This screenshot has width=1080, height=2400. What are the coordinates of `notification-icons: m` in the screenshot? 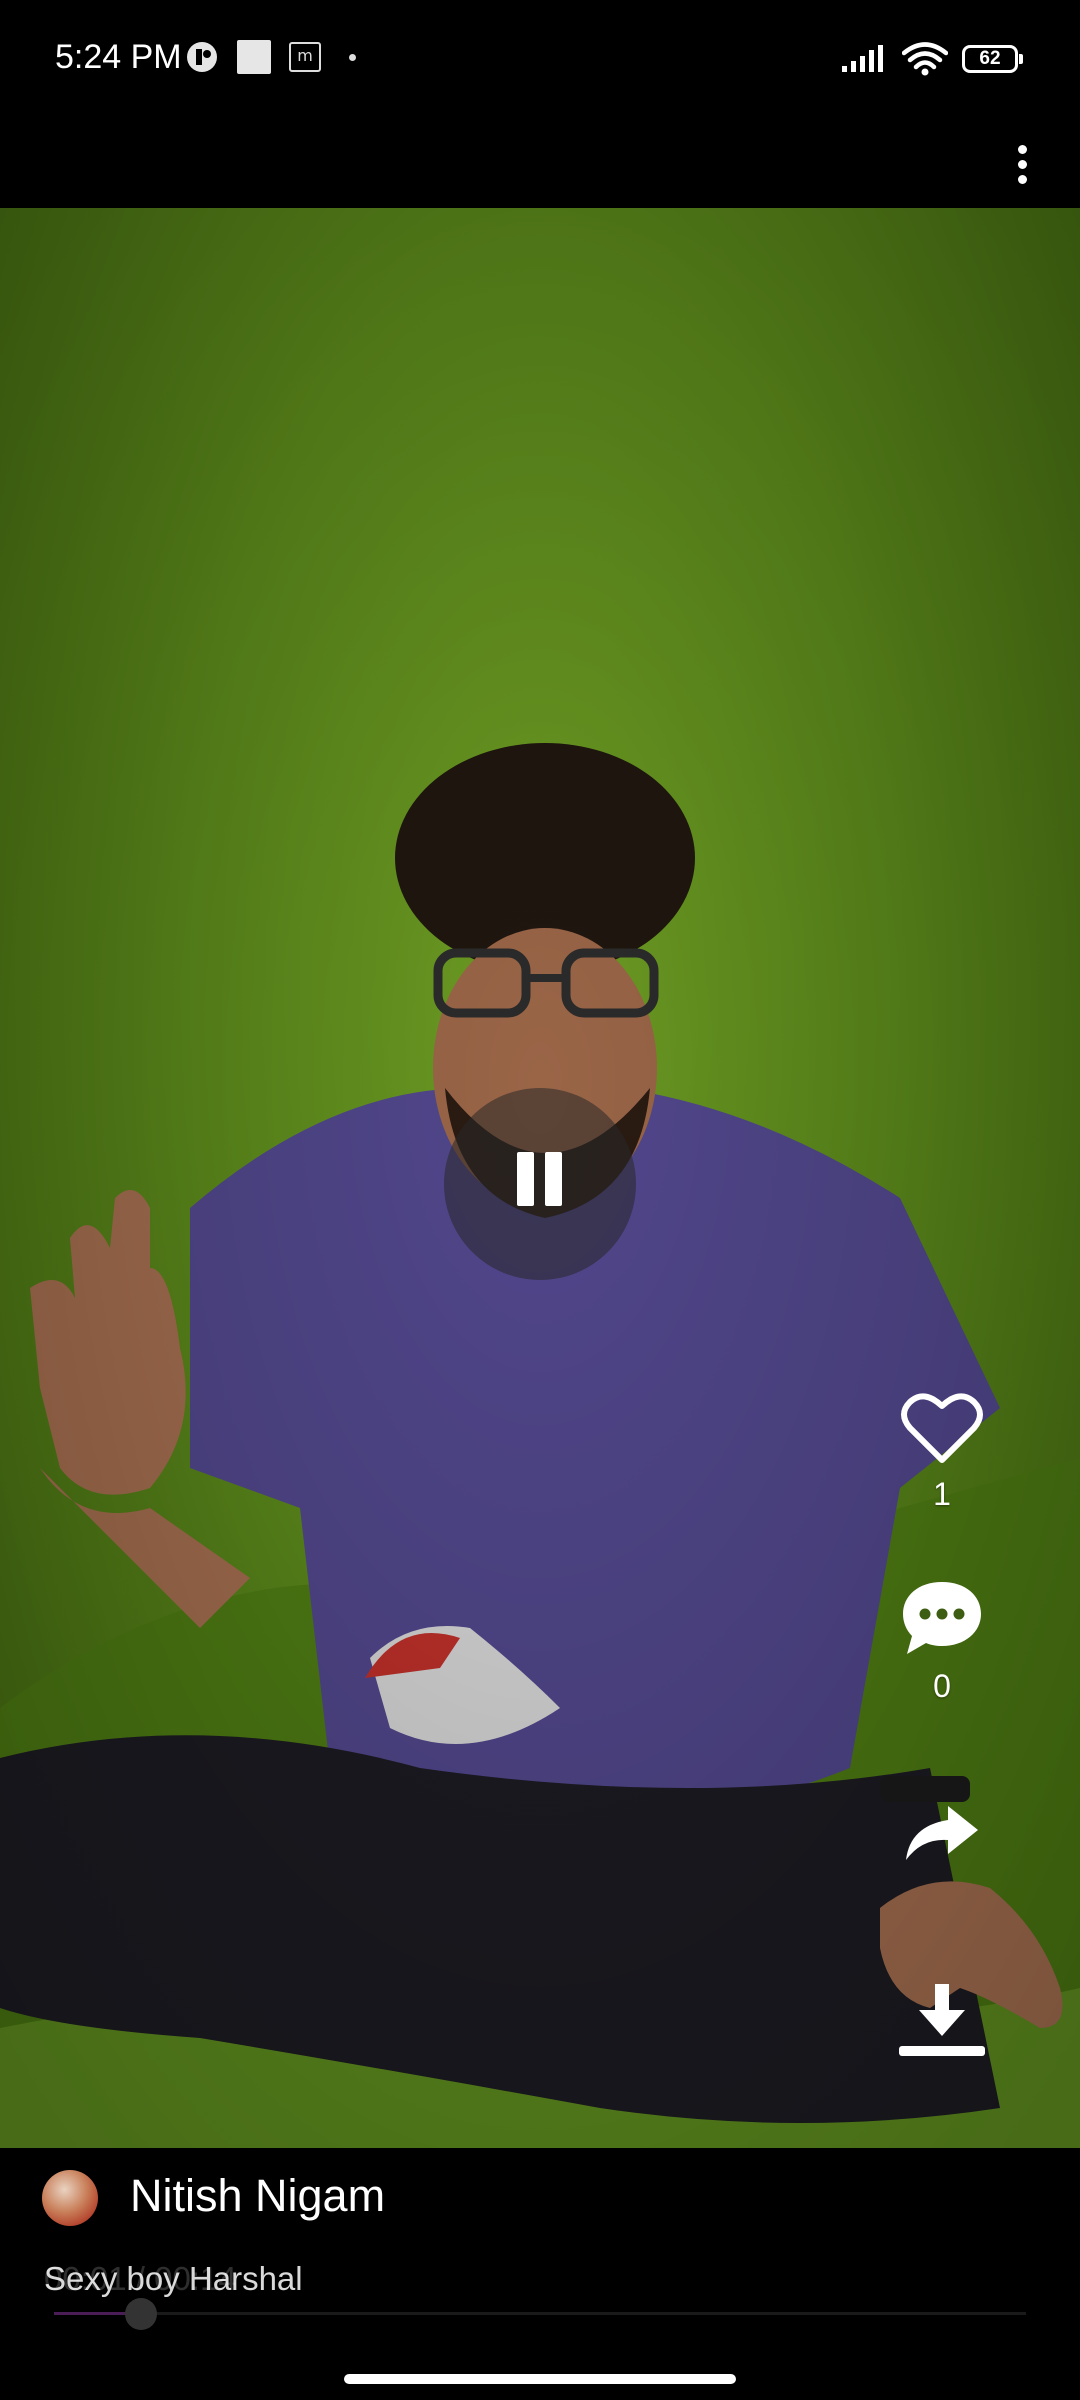 It's located at (270, 57).